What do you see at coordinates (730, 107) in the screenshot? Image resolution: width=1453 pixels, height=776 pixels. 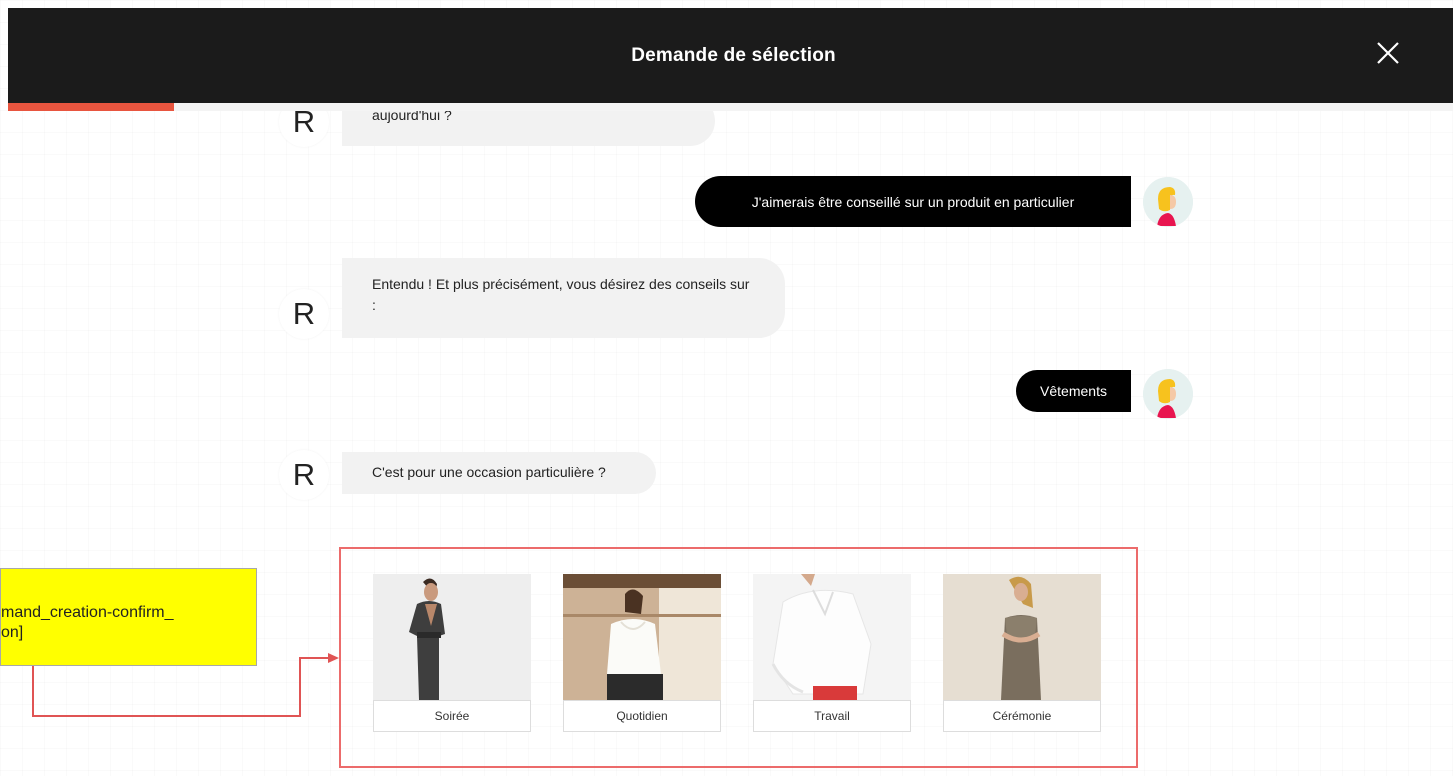 I see `progress-bar-overlay` at bounding box center [730, 107].